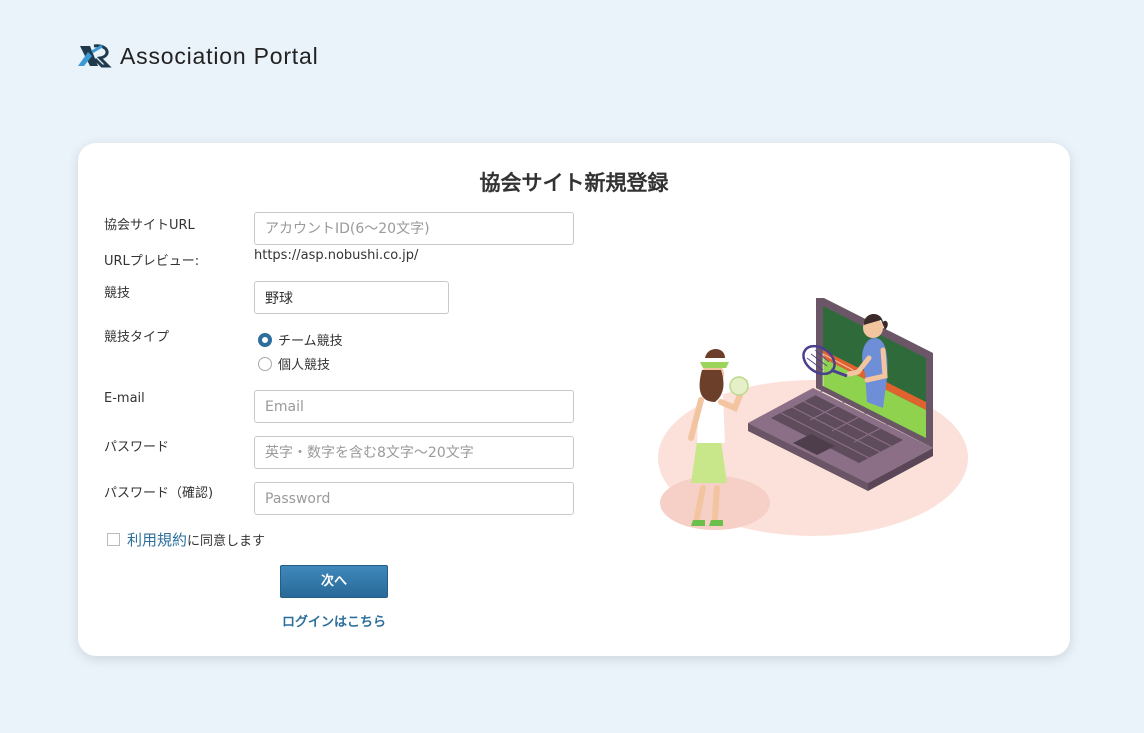  What do you see at coordinates (414, 406) in the screenshot?
I see `email-input` at bounding box center [414, 406].